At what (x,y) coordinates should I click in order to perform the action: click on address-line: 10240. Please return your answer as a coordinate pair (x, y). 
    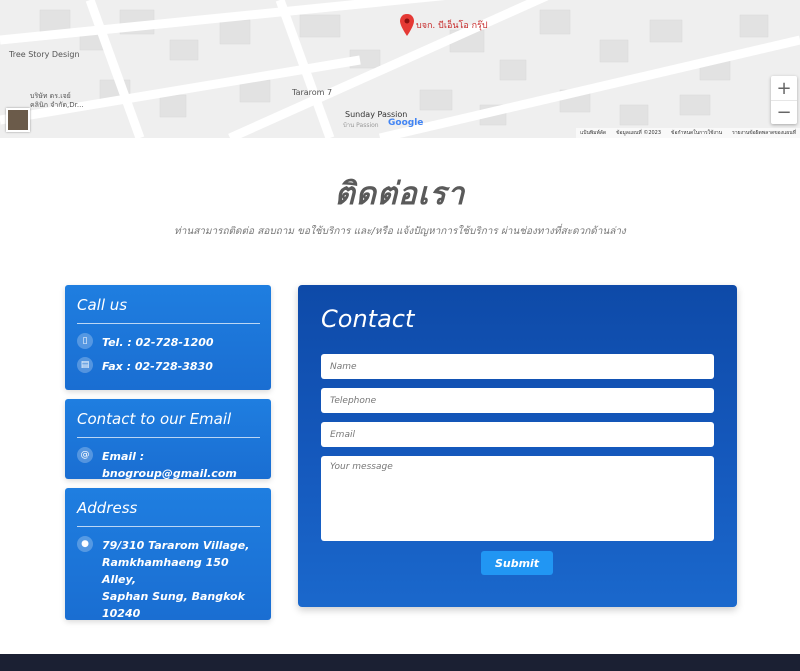
    Looking at the image, I should click on (121, 613).